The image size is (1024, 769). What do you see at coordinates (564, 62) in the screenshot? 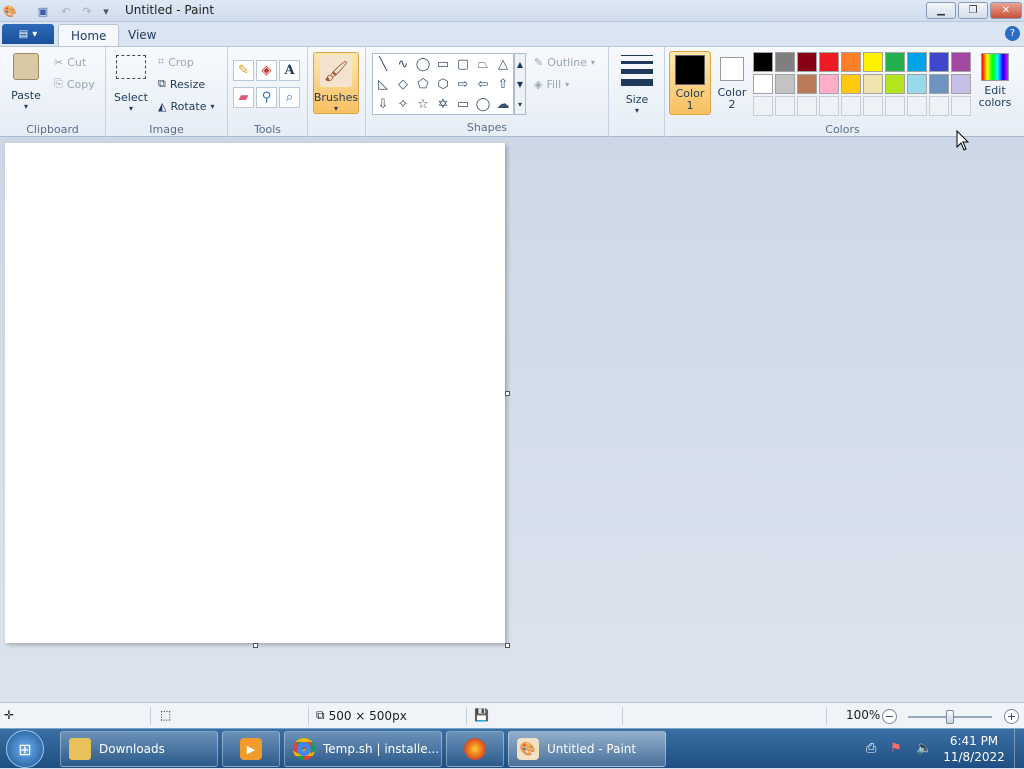
I see `outline-button: ✎ Outline ▾` at bounding box center [564, 62].